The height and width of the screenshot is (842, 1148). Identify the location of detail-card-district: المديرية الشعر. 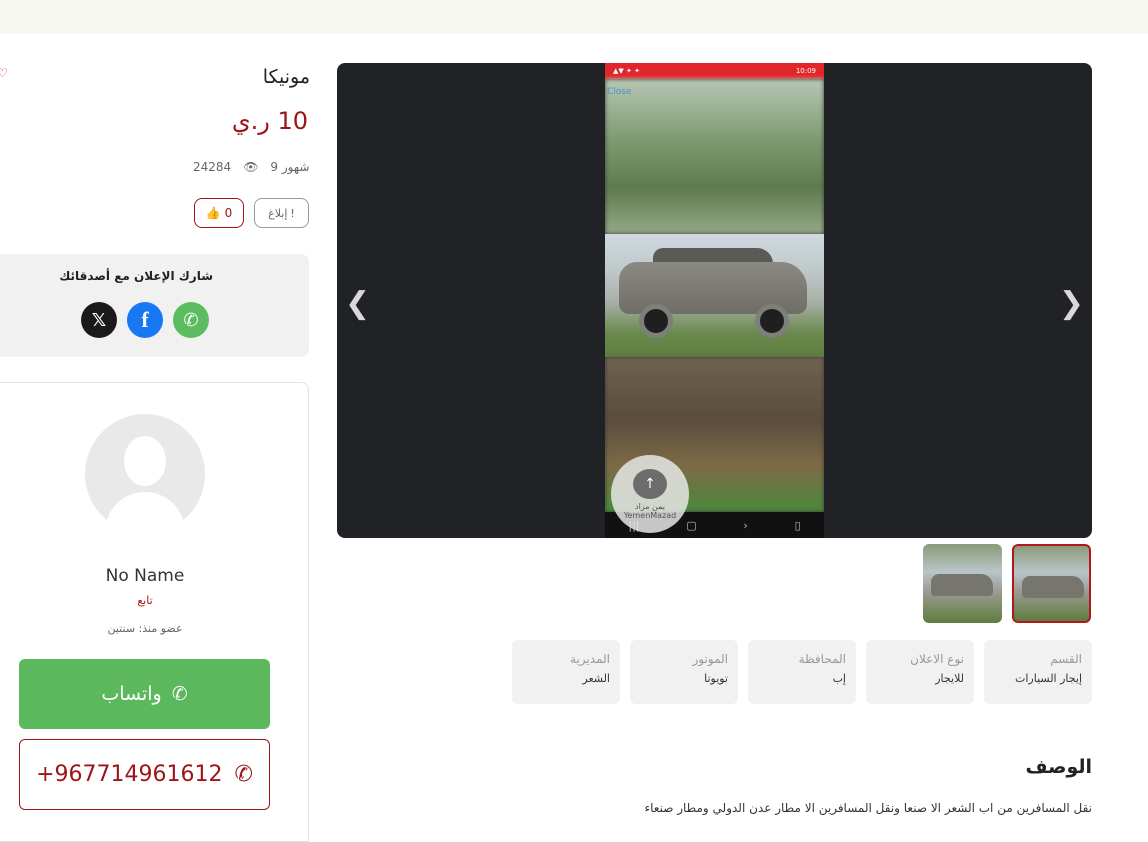
(566, 672).